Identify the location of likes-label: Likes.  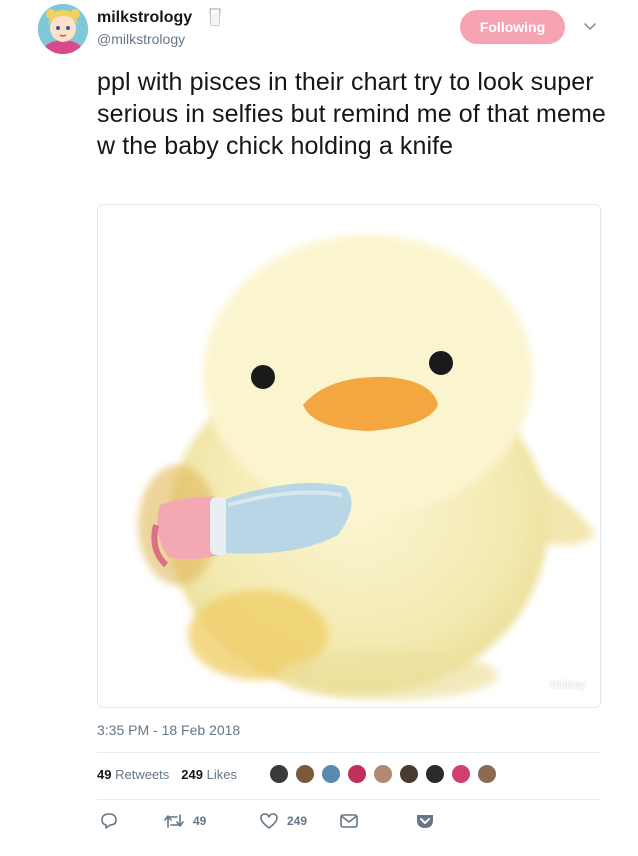
(221, 774).